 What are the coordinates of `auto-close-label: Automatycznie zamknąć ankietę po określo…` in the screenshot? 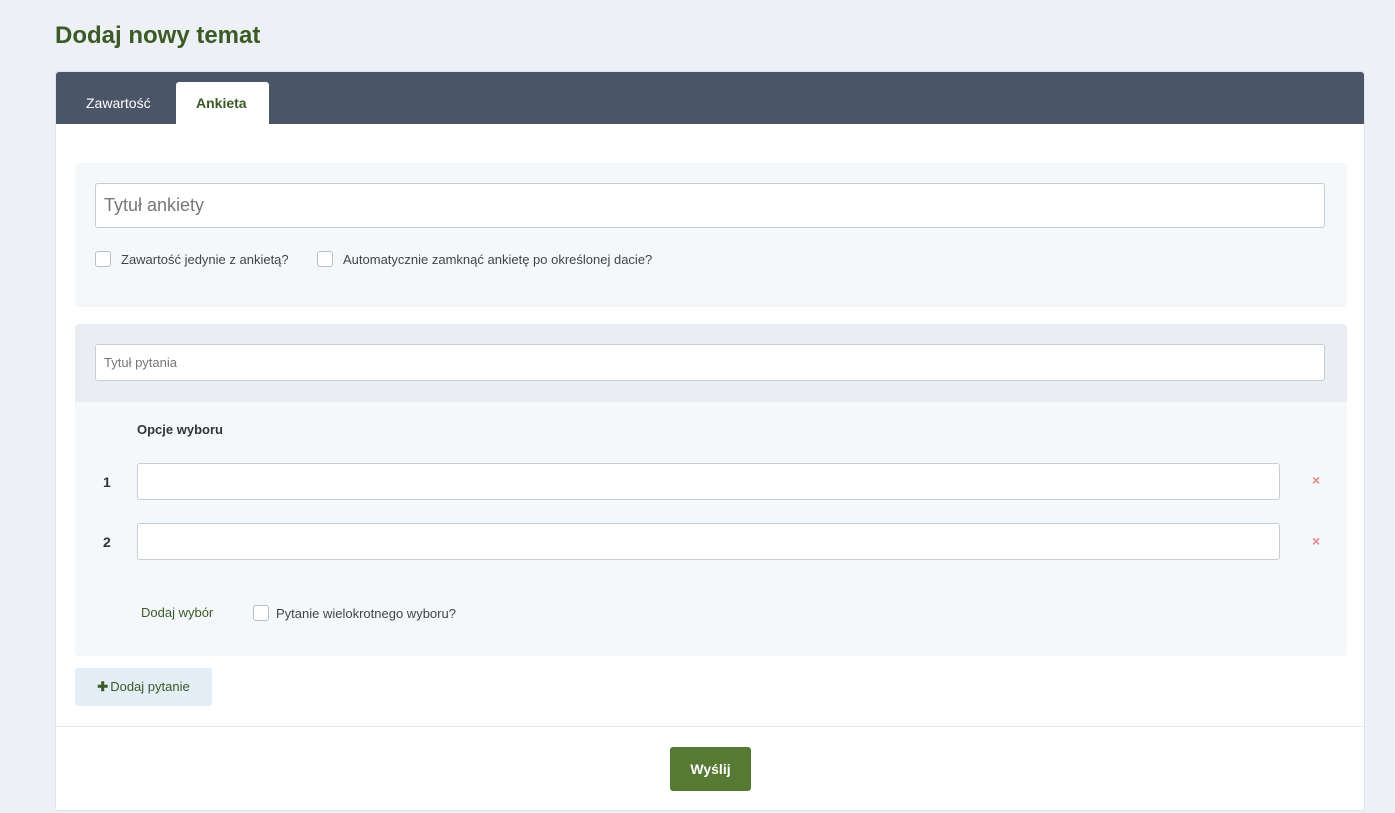 It's located at (498, 259).